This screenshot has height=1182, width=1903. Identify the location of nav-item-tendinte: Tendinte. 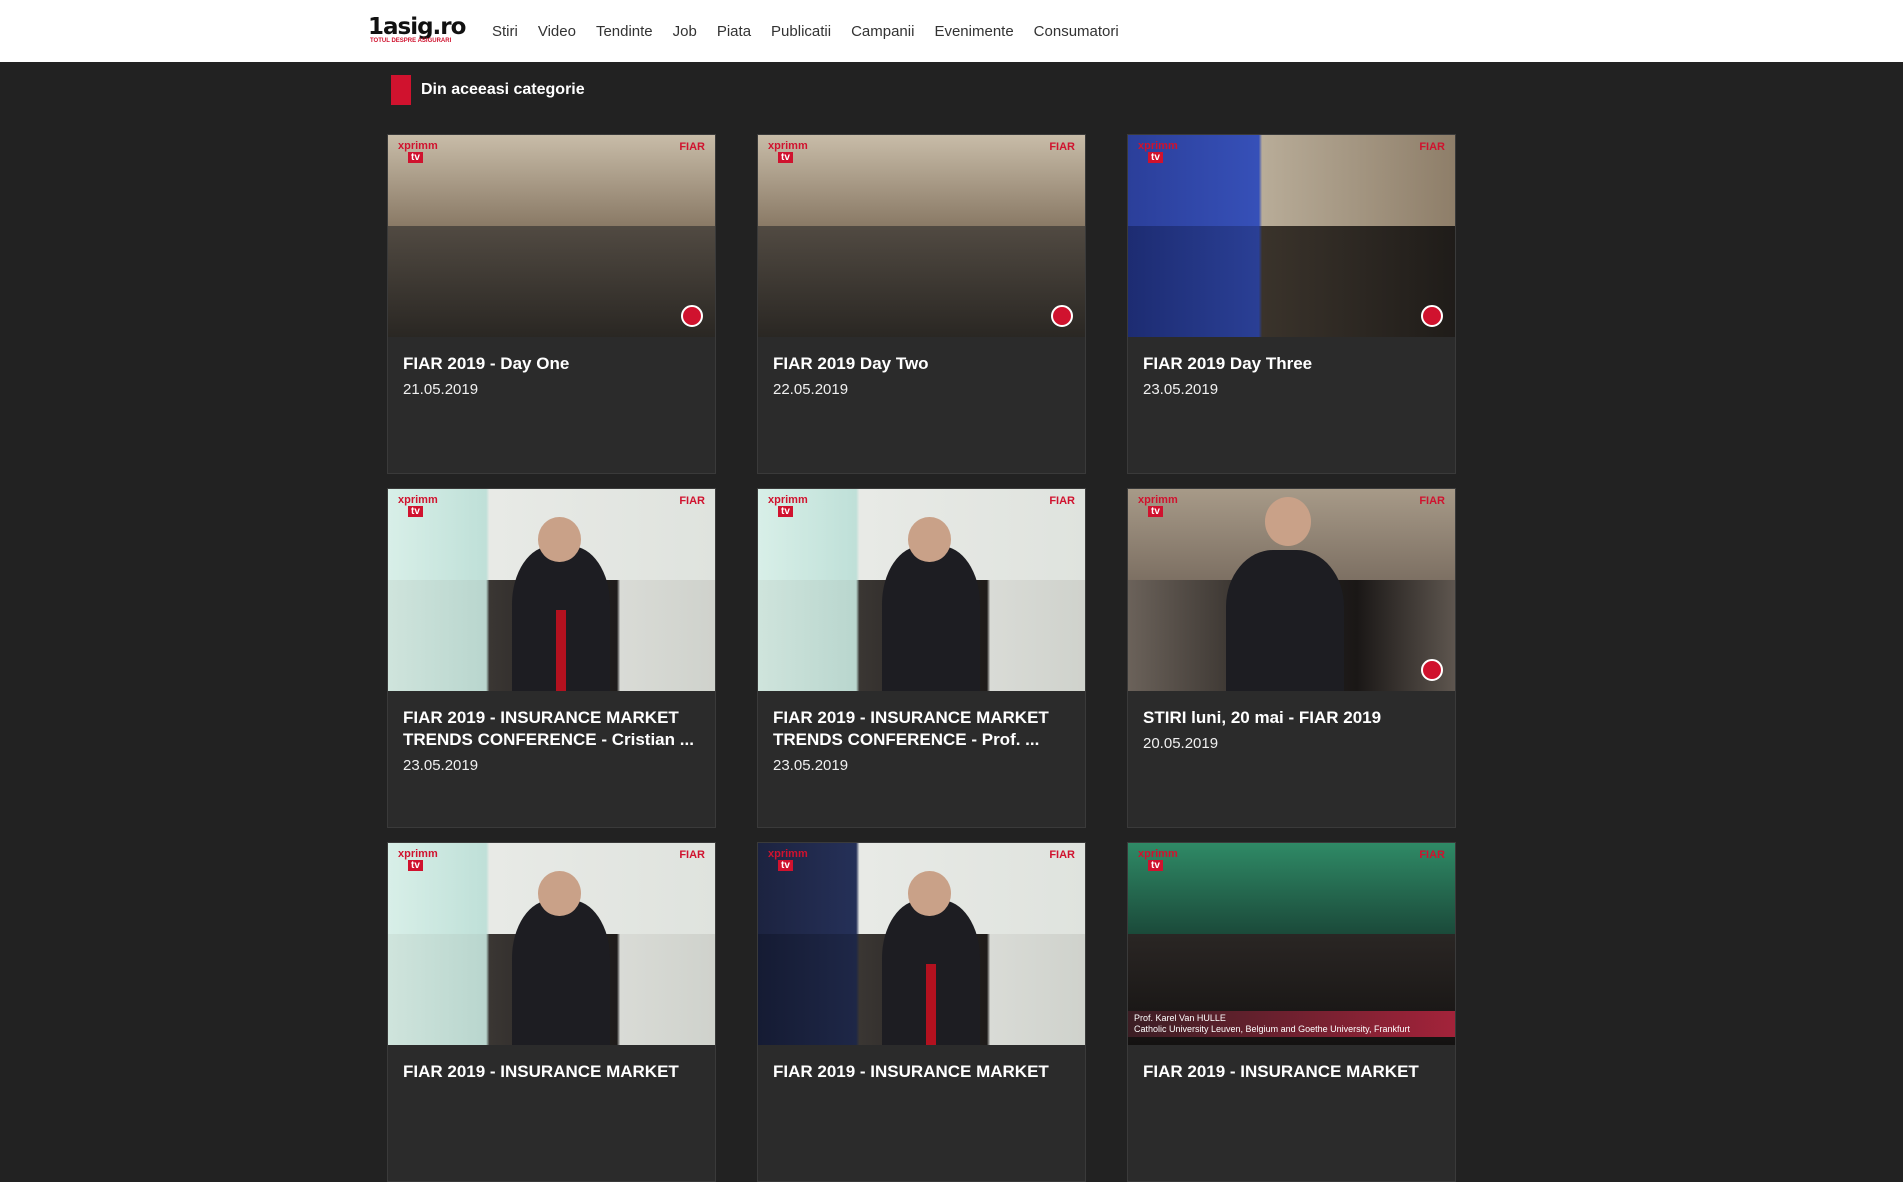
(624, 31).